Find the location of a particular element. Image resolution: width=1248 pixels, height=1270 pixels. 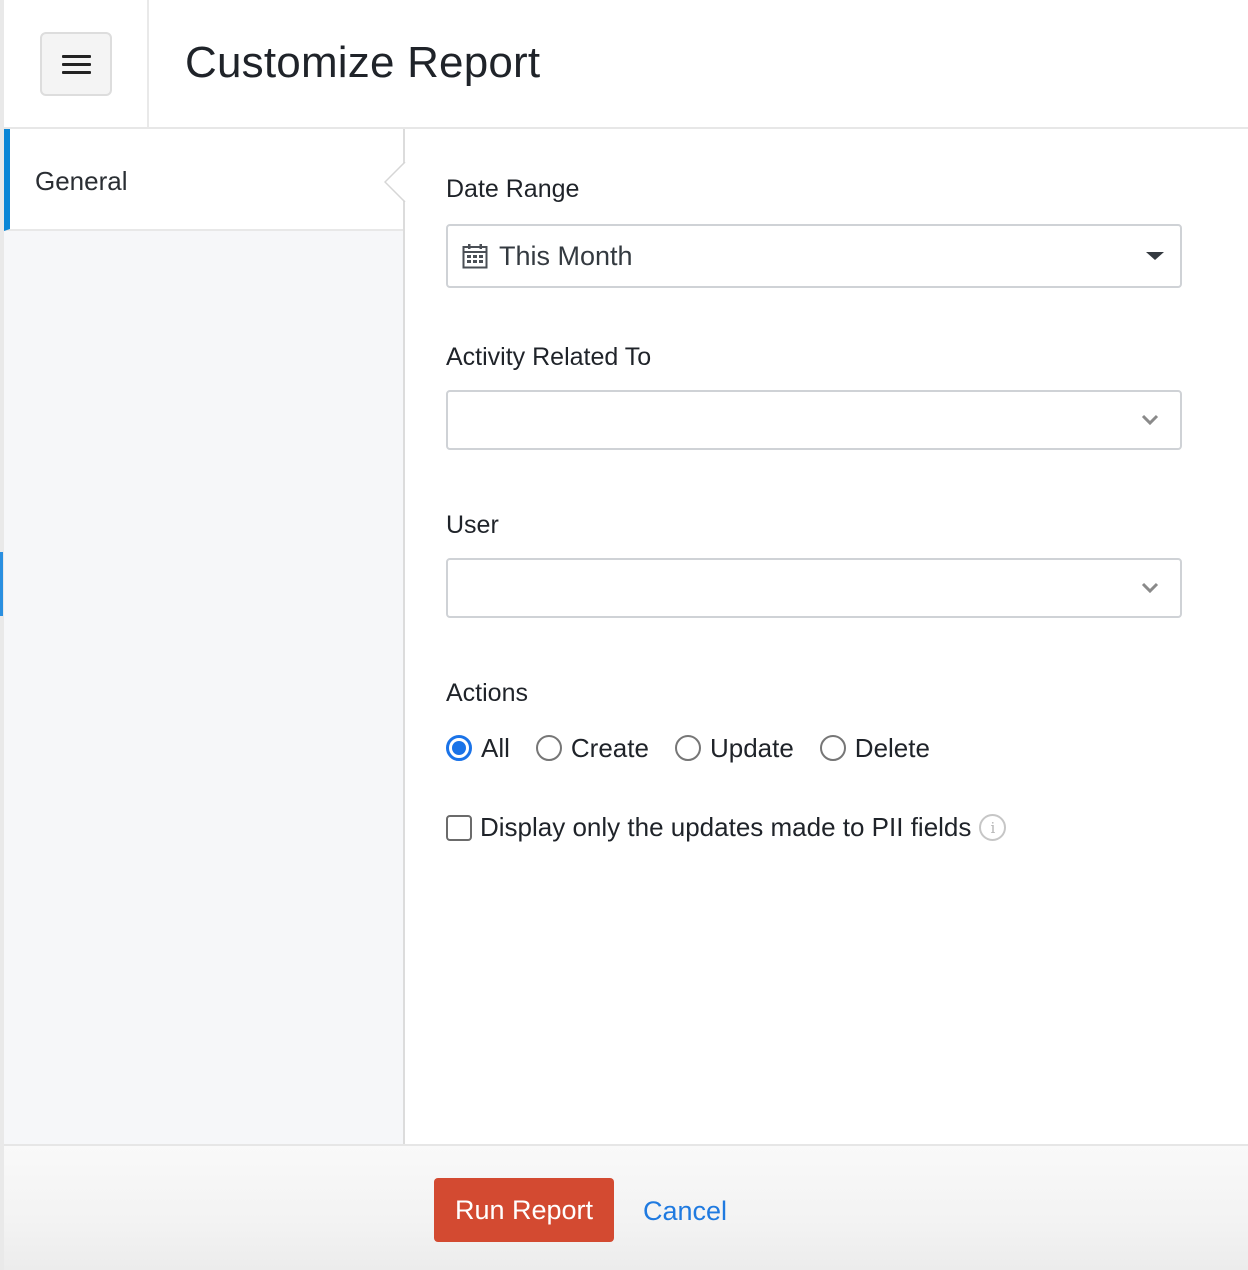

date-range-value: This Month is located at coordinates (566, 256).